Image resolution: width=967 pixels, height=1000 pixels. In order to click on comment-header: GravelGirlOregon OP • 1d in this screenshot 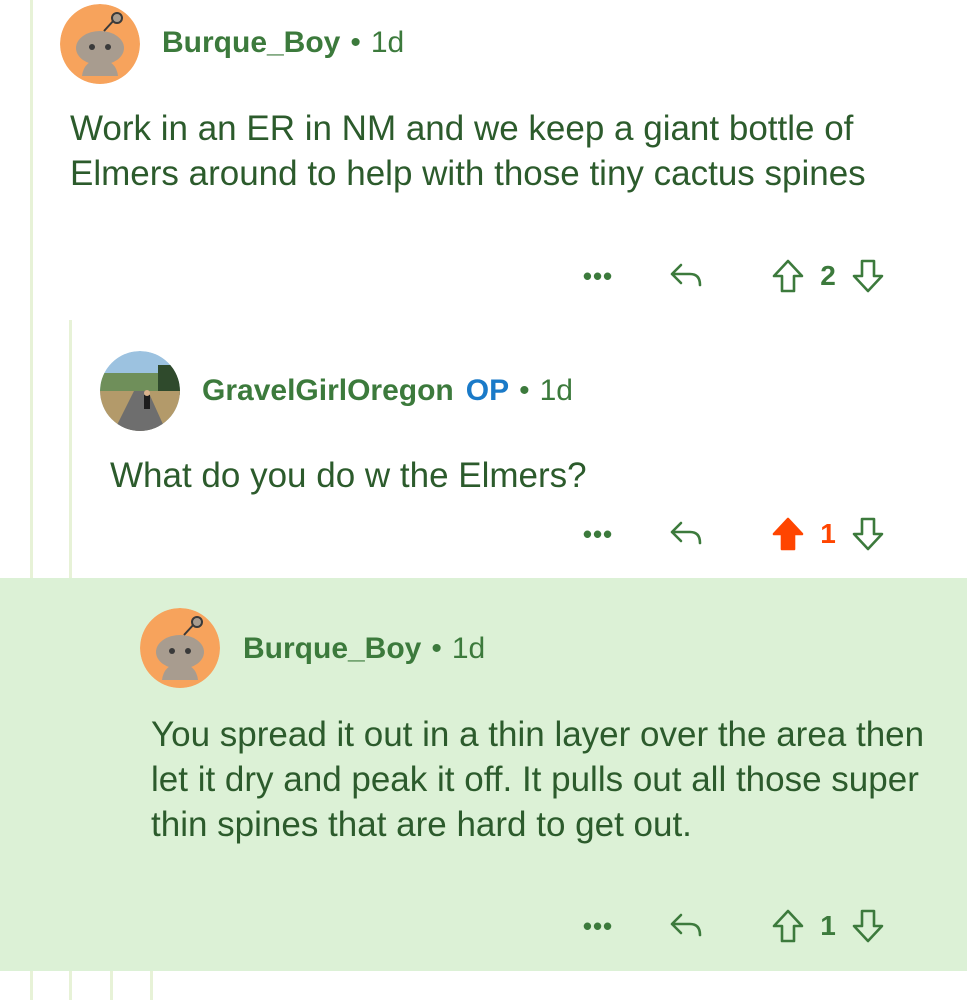, I will do `click(387, 391)`.